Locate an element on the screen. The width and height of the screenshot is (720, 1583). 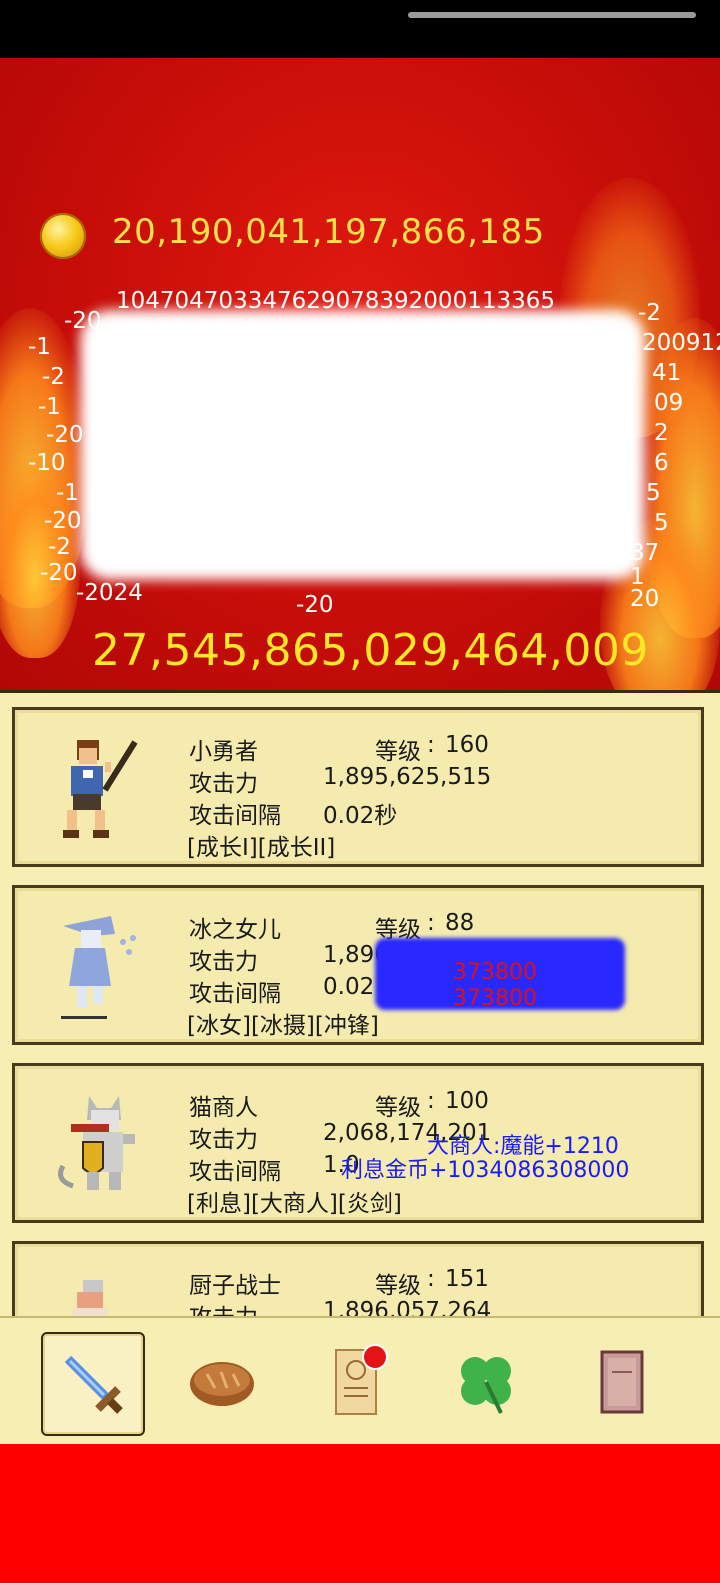
status-bar is located at coordinates (360, 29).